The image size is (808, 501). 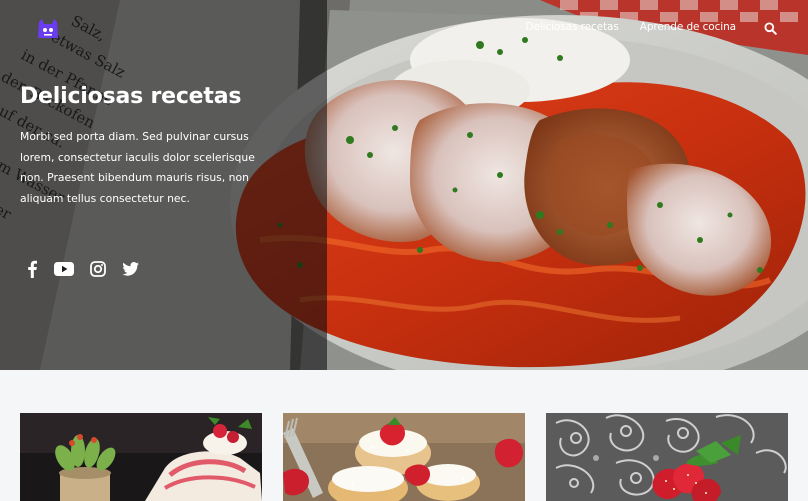 I want to click on nav-item-aprende-de-cocina: Aprende de cocina, so click(x=688, y=27).